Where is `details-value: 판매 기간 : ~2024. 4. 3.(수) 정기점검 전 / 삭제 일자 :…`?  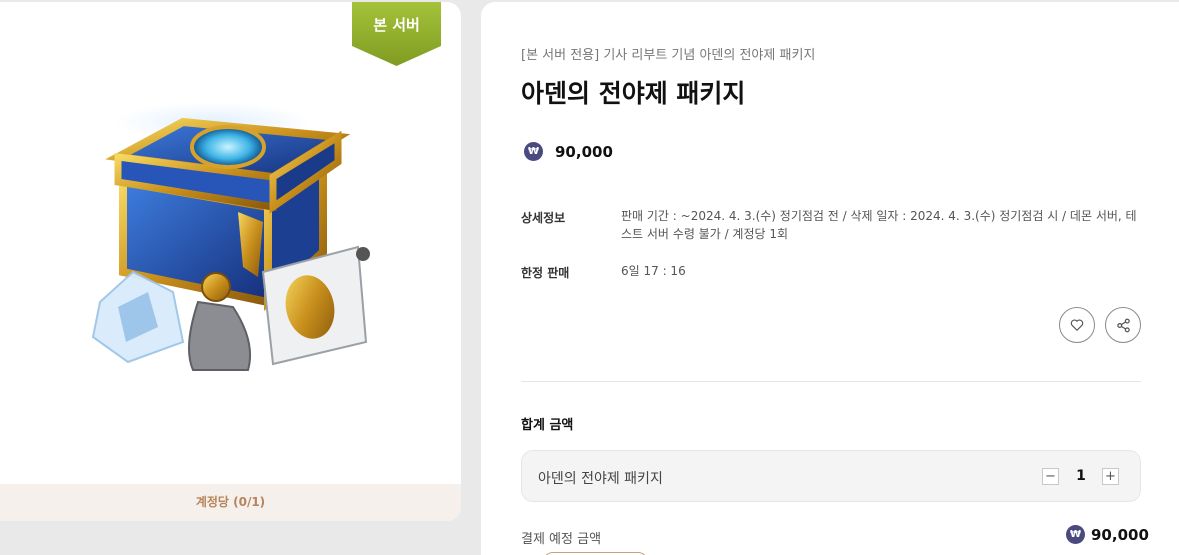
details-value: 판매 기간 : ~2024. 4. 3.(수) 정기점검 전 / 삭제 일자 :… is located at coordinates (879, 225).